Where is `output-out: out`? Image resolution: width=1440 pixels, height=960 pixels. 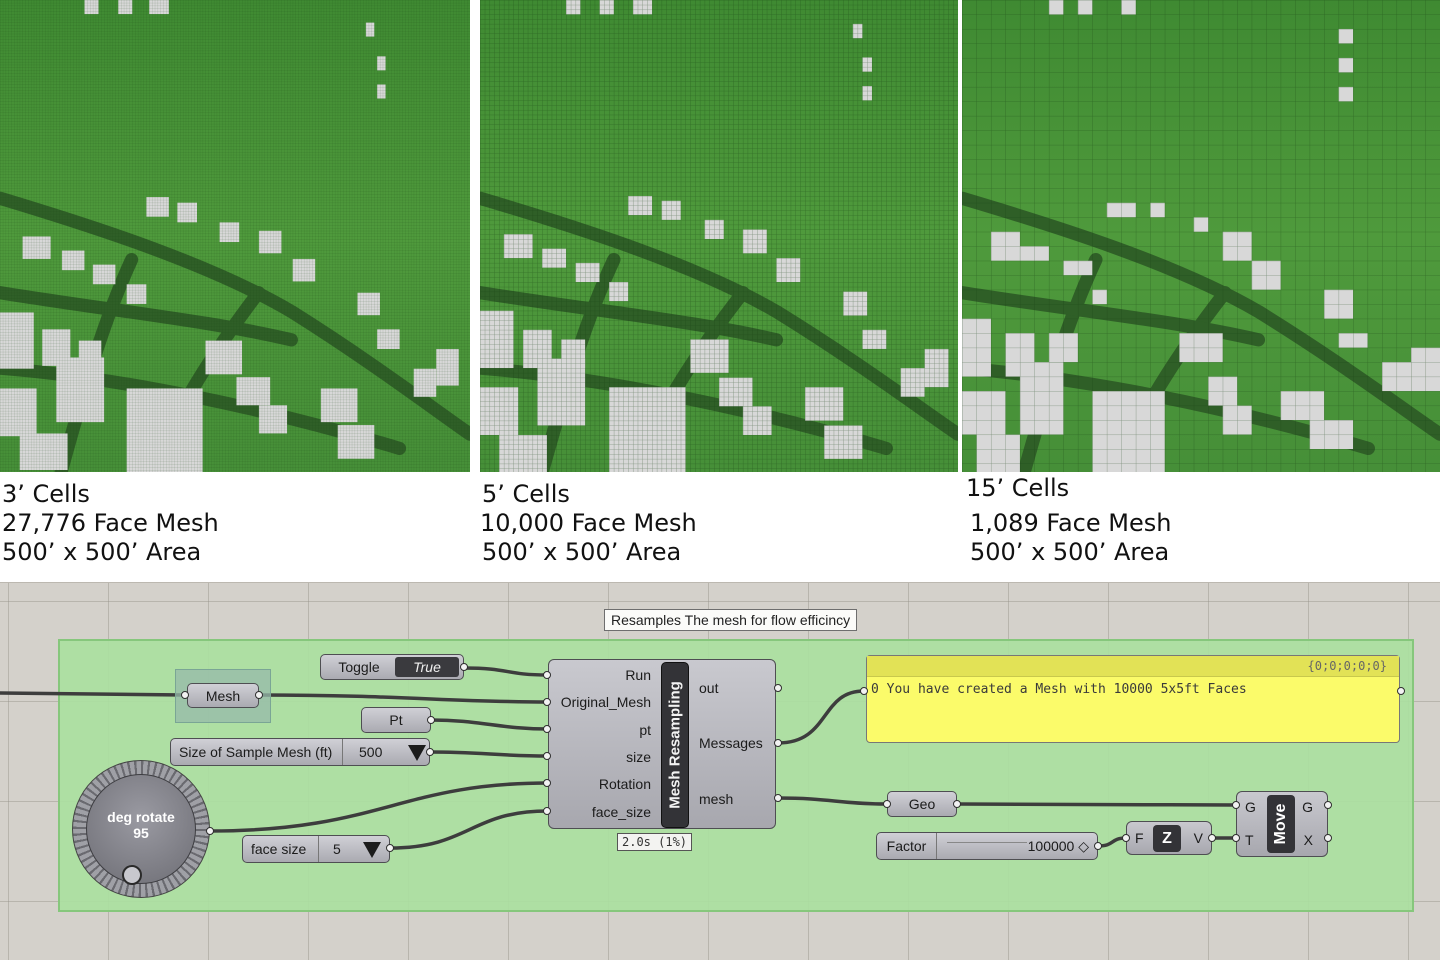
output-out: out is located at coordinates (708, 688).